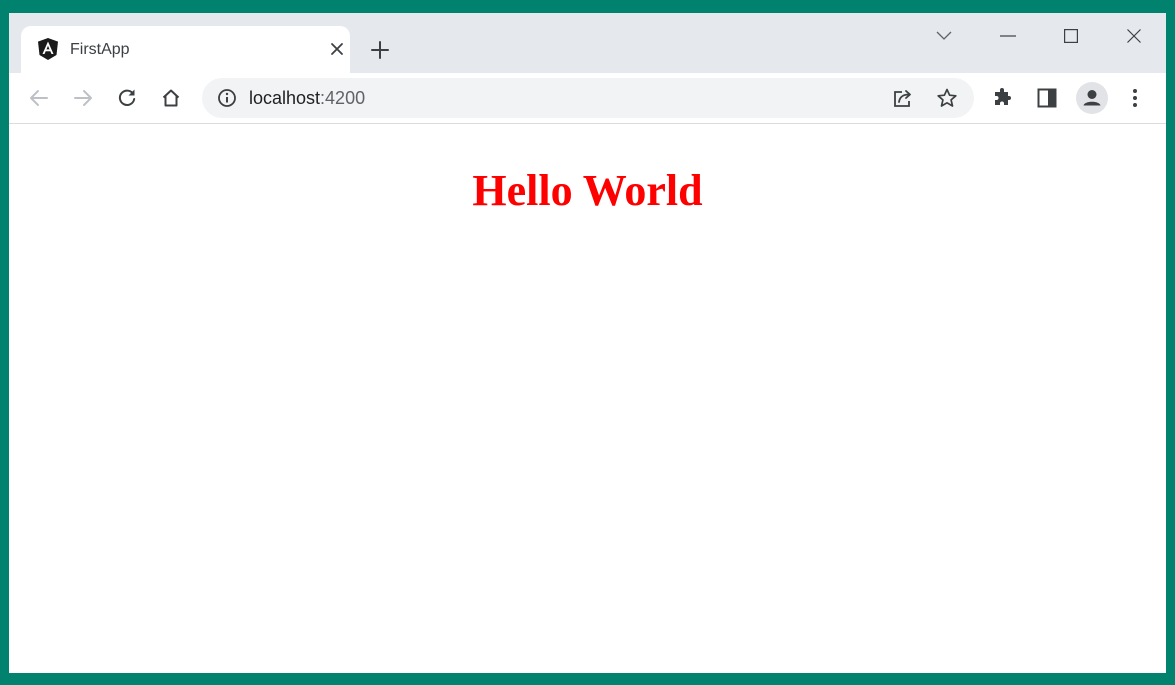 This screenshot has height=685, width=1175. What do you see at coordinates (1092, 98) in the screenshot?
I see `profile-avatar` at bounding box center [1092, 98].